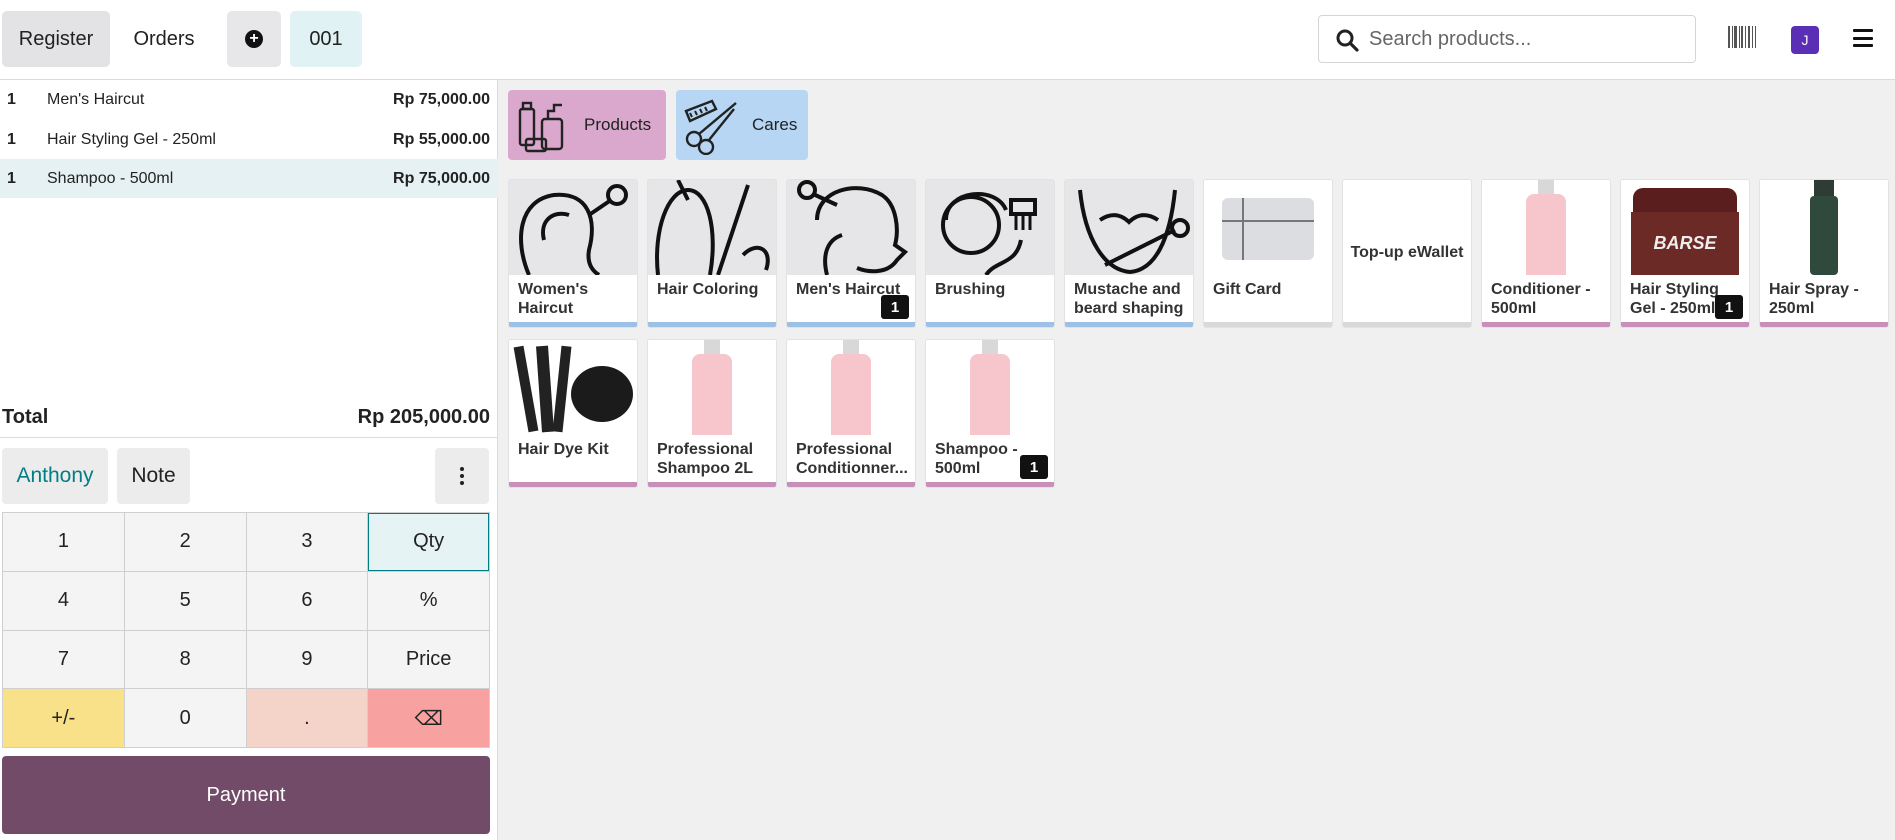  Describe the element at coordinates (541, 127) in the screenshot. I see `bottles-icon` at that location.